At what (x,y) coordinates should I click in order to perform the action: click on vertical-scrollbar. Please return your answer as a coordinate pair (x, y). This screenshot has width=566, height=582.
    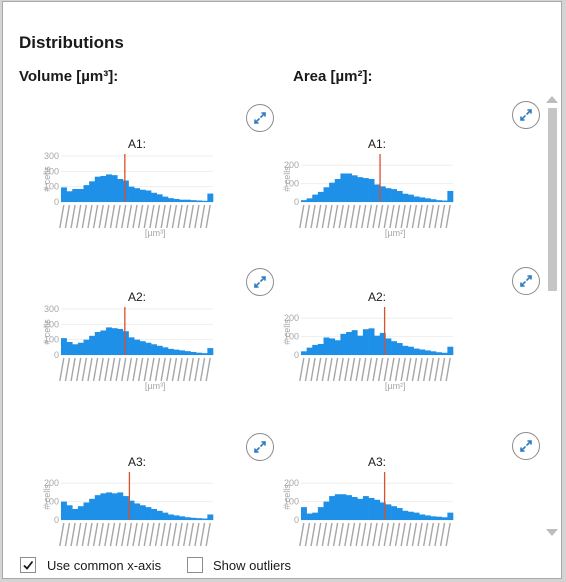
    Looking at the image, I should click on (552, 316).